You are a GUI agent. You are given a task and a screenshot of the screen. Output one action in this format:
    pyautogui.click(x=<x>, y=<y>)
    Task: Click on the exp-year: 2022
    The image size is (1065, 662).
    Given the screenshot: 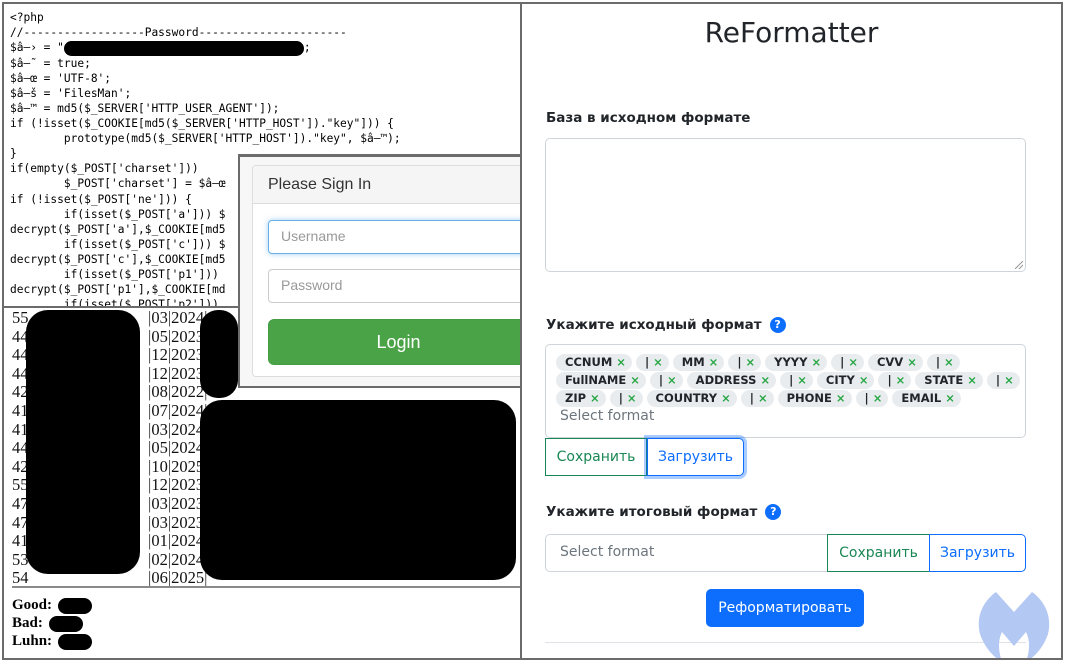 What is the action you would take?
    pyautogui.click(x=188, y=392)
    